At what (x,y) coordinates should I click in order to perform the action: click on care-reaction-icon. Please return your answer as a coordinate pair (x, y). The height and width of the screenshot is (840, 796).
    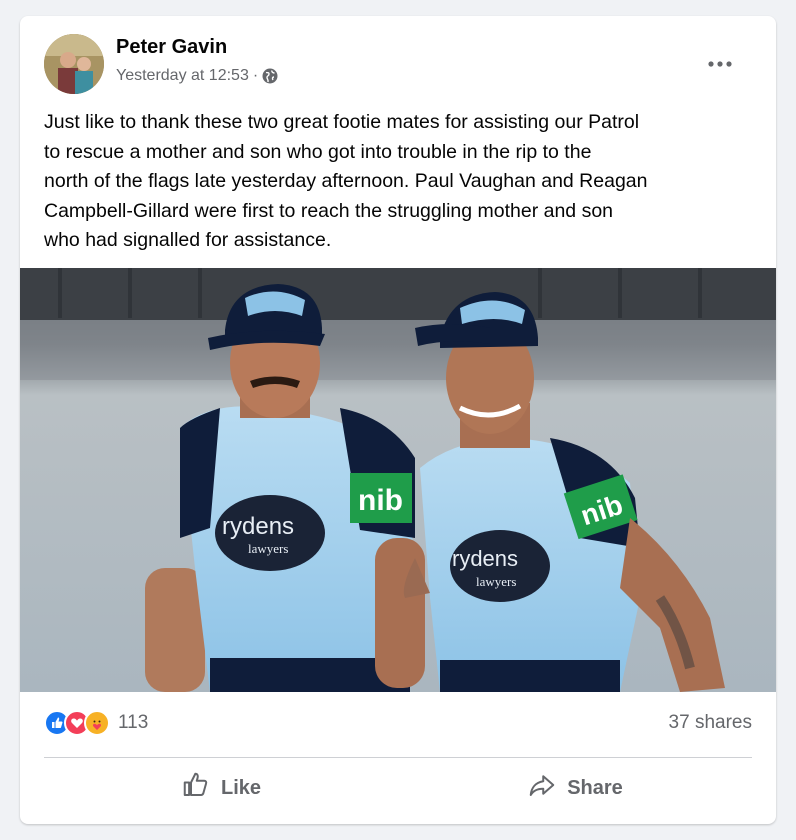
    Looking at the image, I should click on (97, 723).